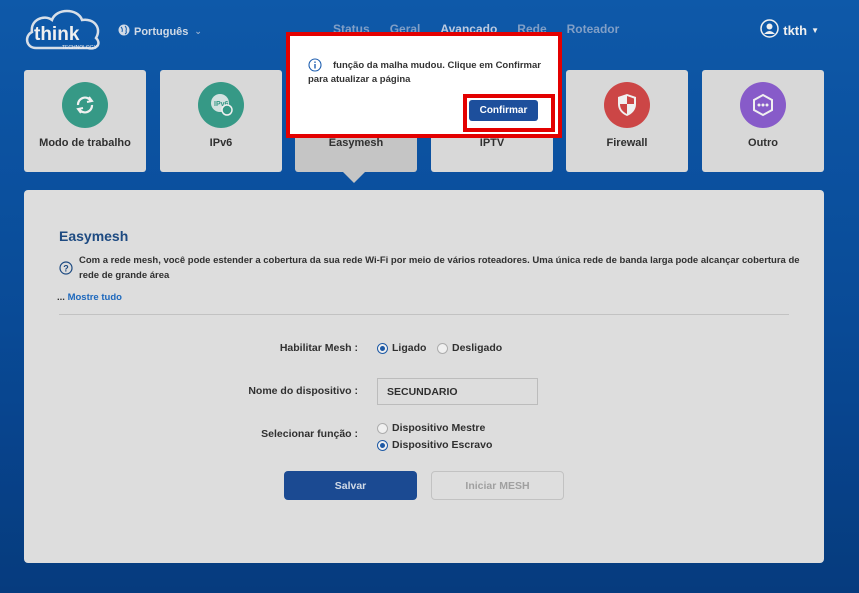 Image resolution: width=859 pixels, height=593 pixels. What do you see at coordinates (815, 30) in the screenshot?
I see `caret-down-icon: ▼` at bounding box center [815, 30].